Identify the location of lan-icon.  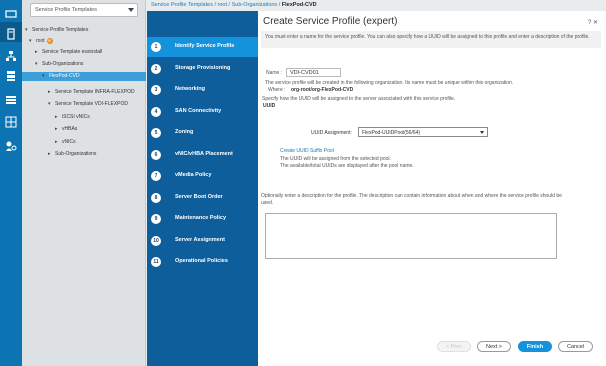
(11, 56).